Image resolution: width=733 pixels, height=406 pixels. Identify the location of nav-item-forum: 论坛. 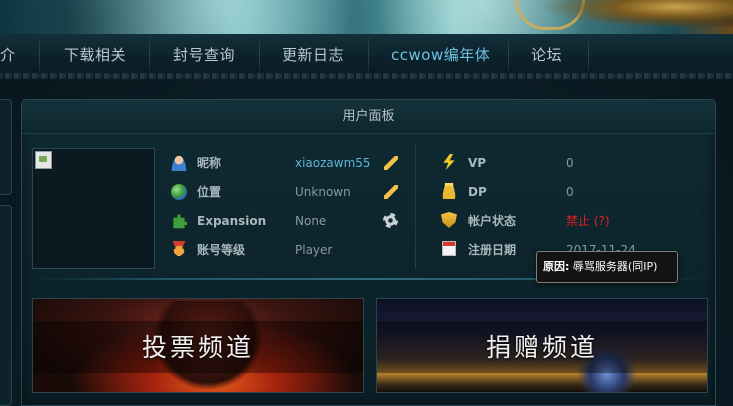
(546, 55).